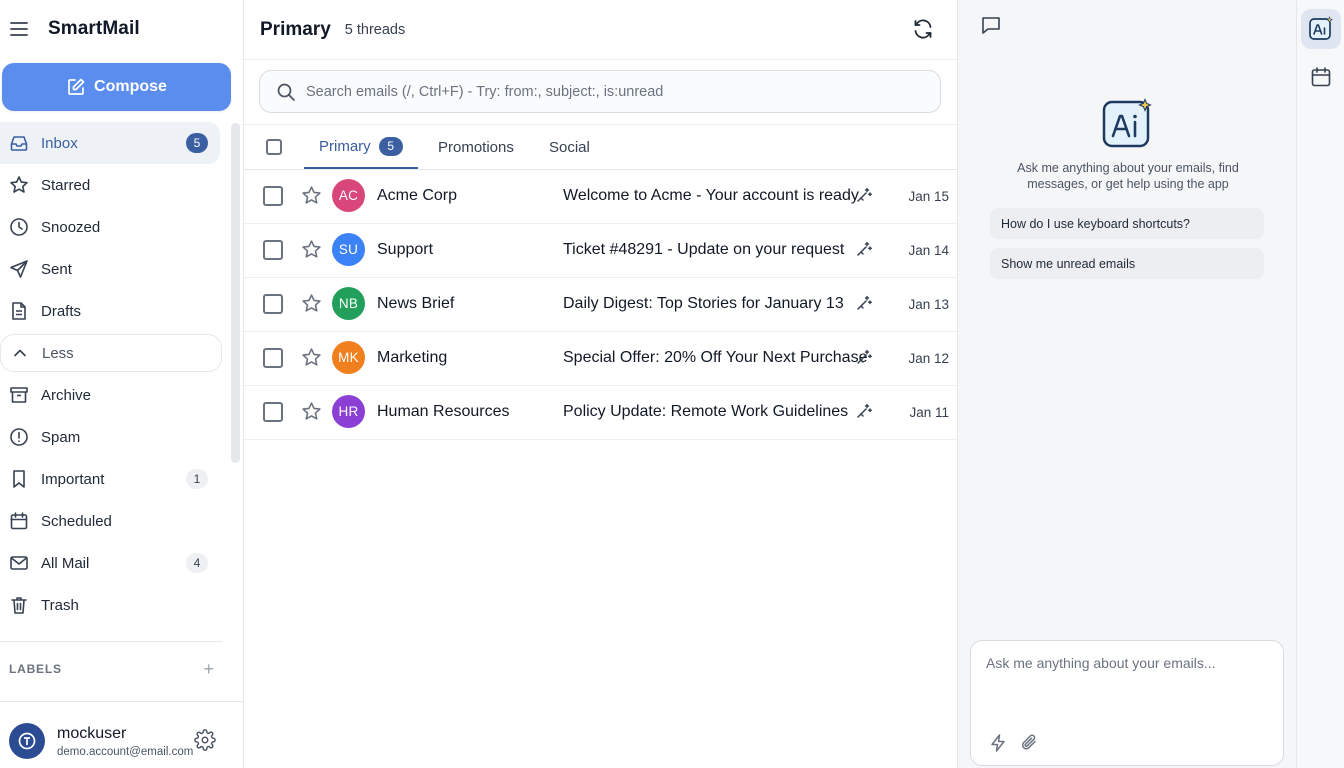 This screenshot has width=1344, height=768. What do you see at coordinates (205, 742) in the screenshot?
I see `settings-button` at bounding box center [205, 742].